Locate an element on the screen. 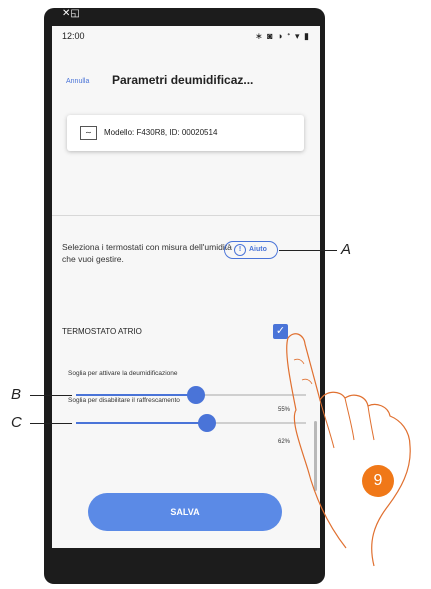  callout-line-b is located at coordinates (51, 395).